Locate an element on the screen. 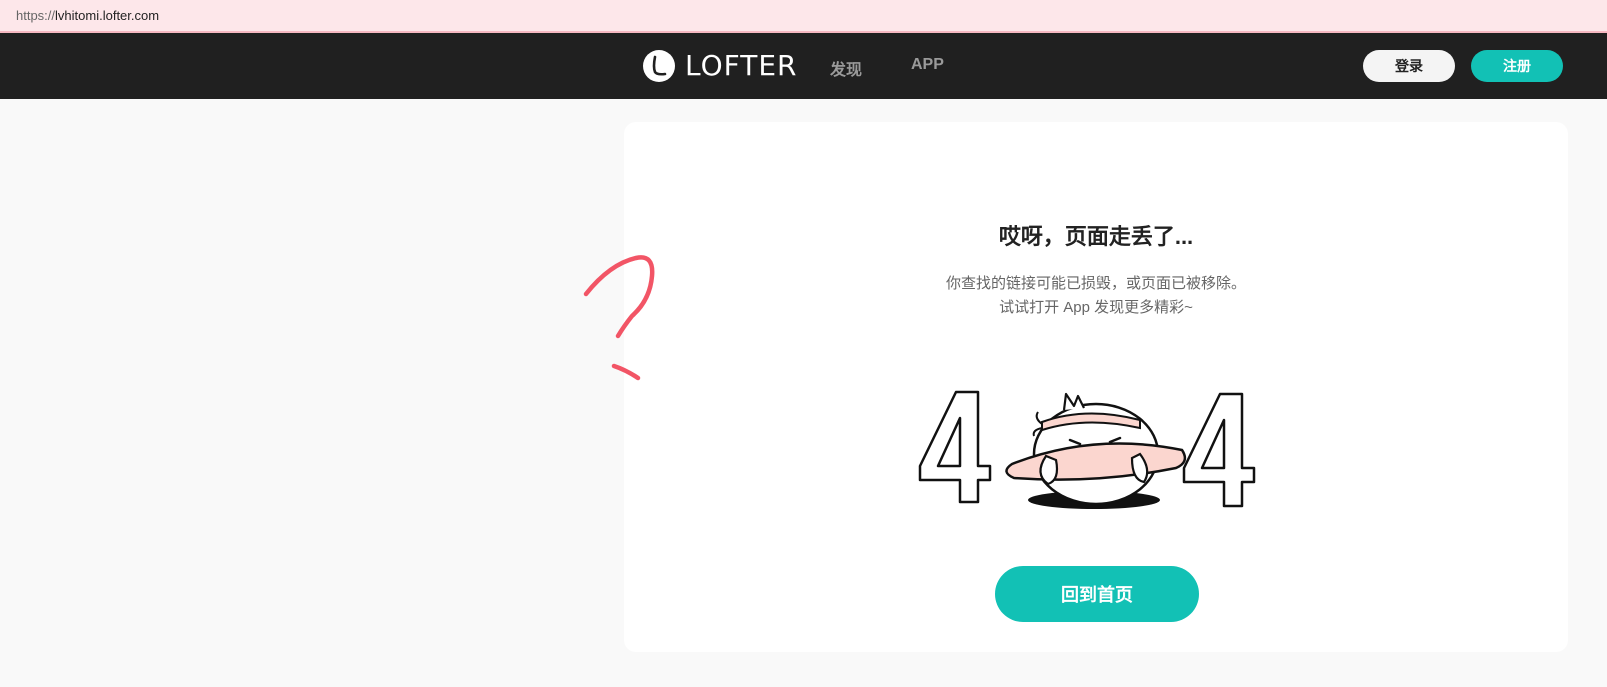  url-scheme: https:// is located at coordinates (36, 15).